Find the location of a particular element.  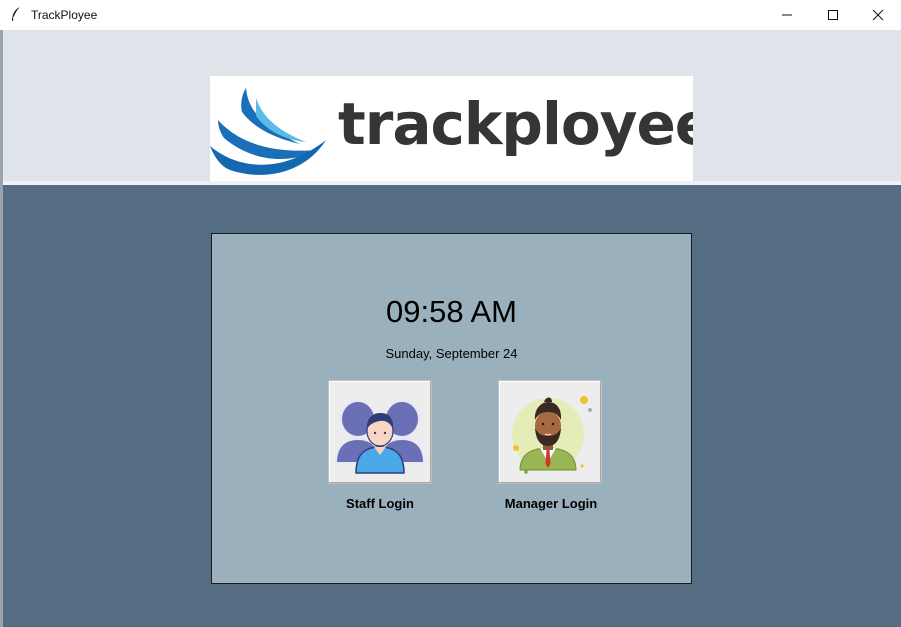

clock-date: Sunday, September 24 is located at coordinates (451, 353).